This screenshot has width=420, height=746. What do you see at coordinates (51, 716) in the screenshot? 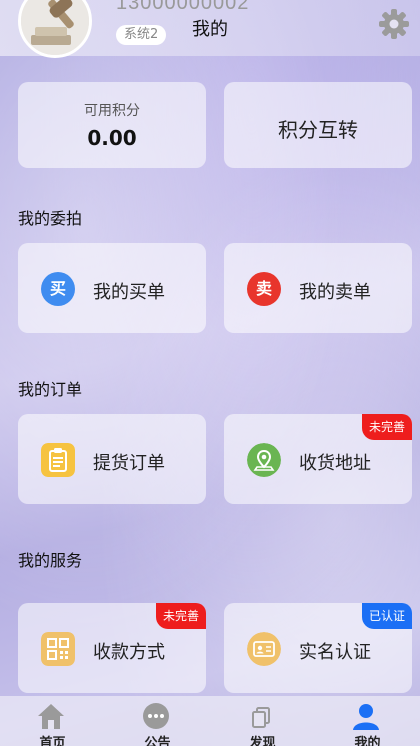
I see `home-icon` at bounding box center [51, 716].